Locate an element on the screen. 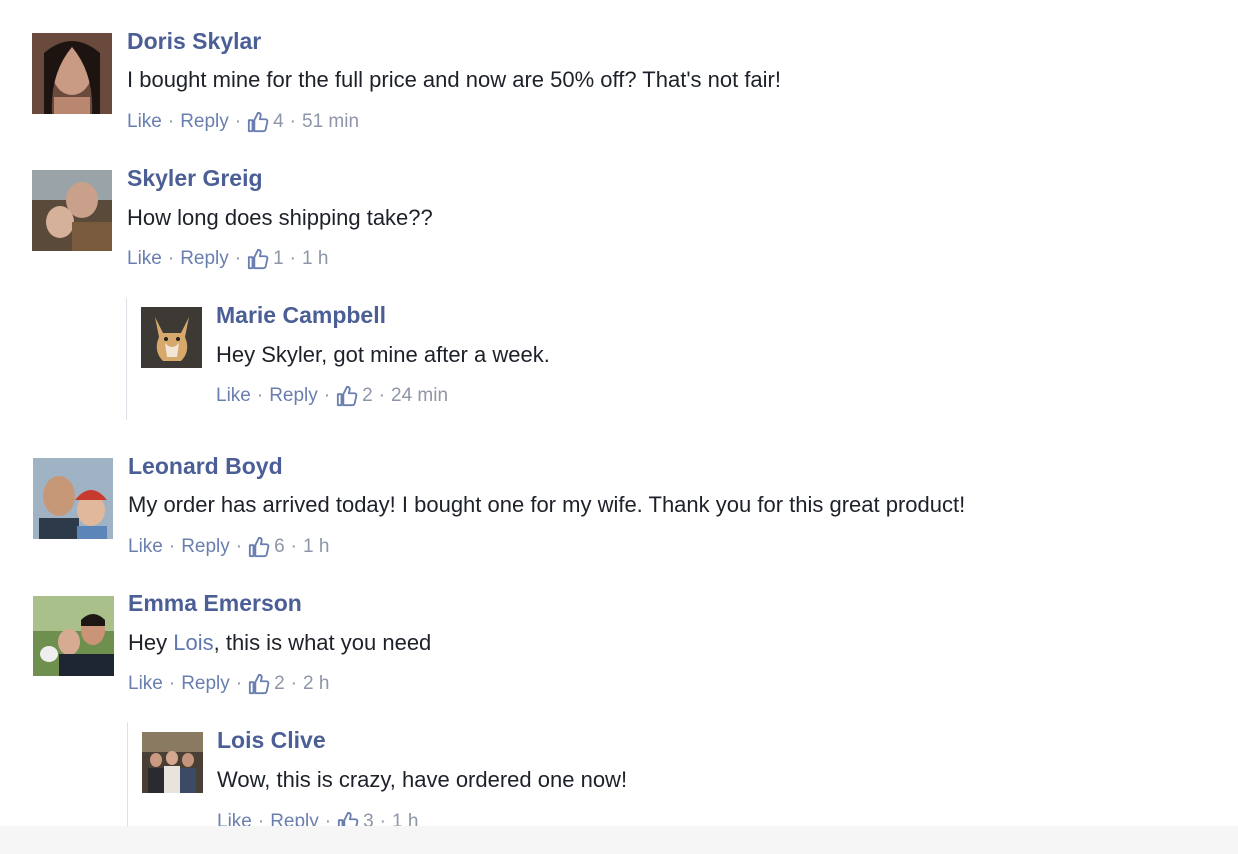 The width and height of the screenshot is (1238, 854). comment-actions: Like · Reply · 4 · 51 min is located at coordinates (243, 122).